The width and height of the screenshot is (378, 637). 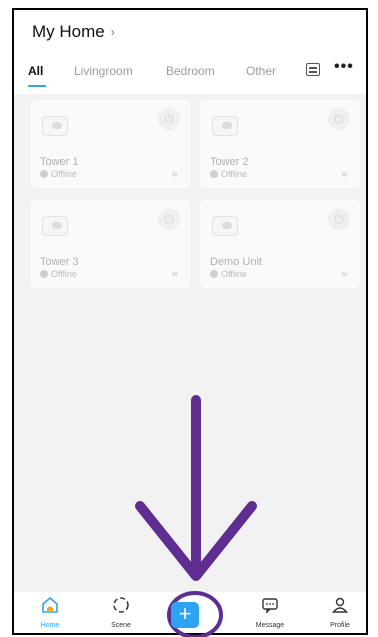 I want to click on plus-icon: +, so click(x=185, y=613).